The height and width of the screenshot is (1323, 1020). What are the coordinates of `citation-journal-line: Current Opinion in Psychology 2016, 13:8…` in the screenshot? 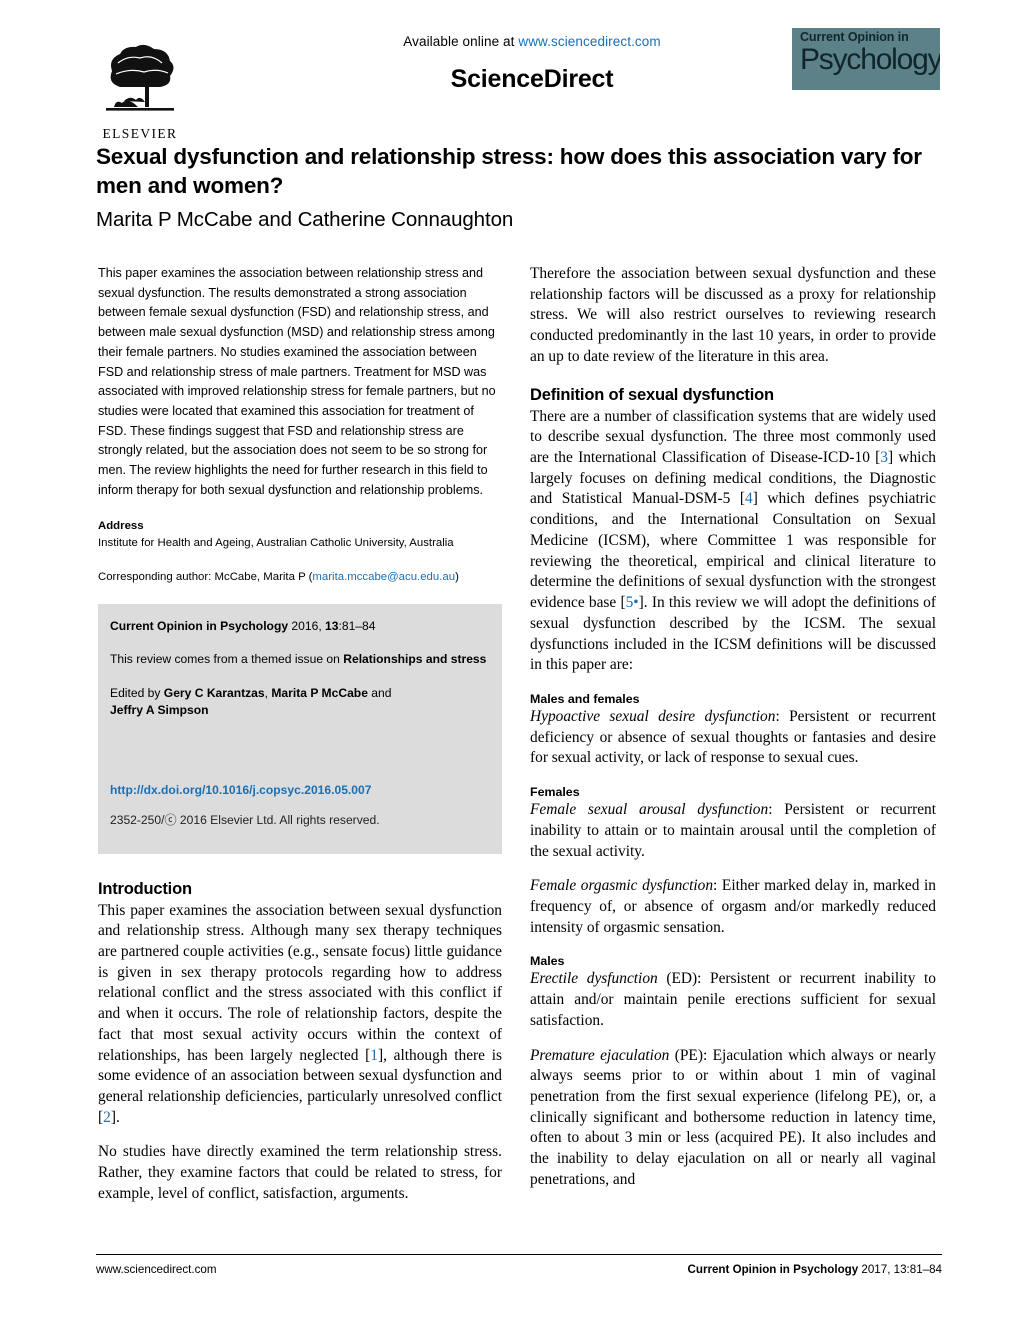 It's located at (299, 627).